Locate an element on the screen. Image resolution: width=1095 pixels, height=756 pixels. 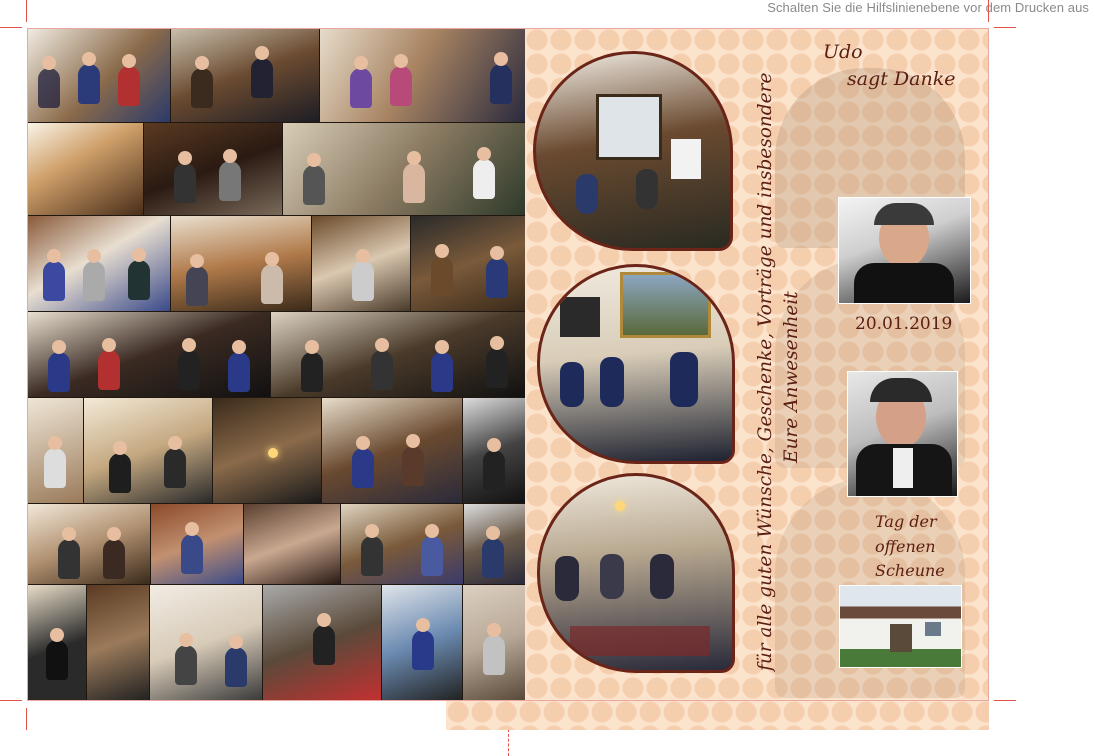
bleed-strip is located at coordinates (717, 715).